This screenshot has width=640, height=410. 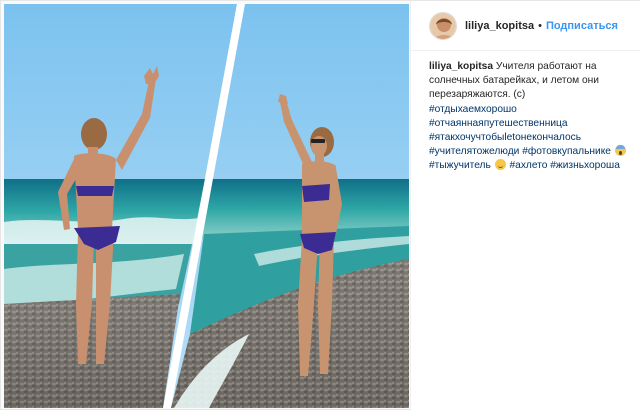 I want to click on caption-username: liliya_kopitsa, so click(x=461, y=66).